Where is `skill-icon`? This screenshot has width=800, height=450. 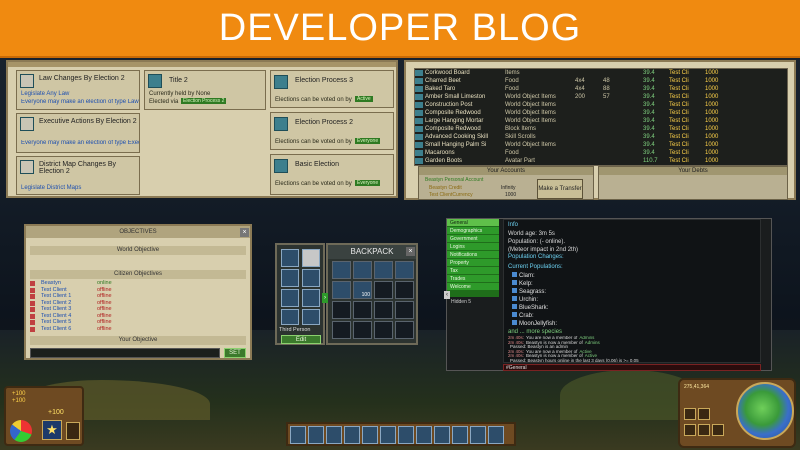 skill-icon is located at coordinates (73, 431).